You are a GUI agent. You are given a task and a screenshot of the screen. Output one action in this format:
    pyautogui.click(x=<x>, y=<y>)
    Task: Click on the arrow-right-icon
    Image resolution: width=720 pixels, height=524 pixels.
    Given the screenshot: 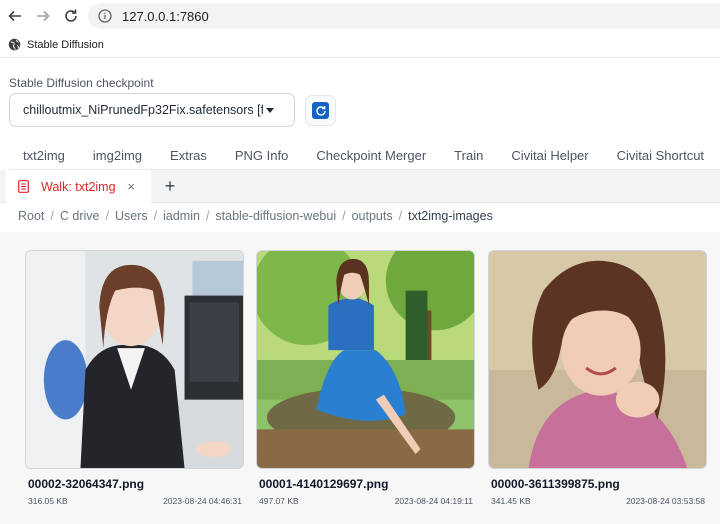 What is the action you would take?
    pyautogui.click(x=43, y=16)
    